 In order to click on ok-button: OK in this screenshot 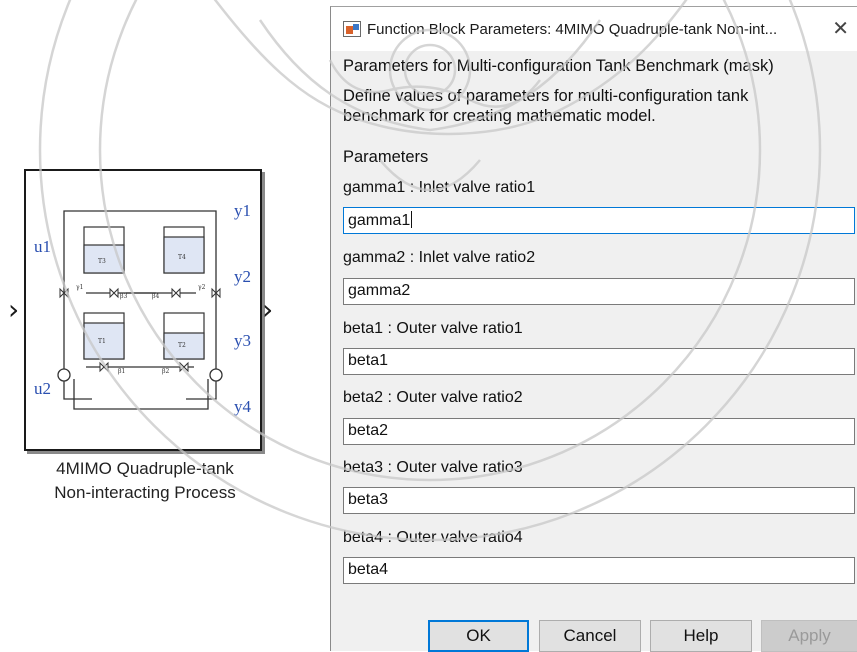, I will do `click(478, 636)`.